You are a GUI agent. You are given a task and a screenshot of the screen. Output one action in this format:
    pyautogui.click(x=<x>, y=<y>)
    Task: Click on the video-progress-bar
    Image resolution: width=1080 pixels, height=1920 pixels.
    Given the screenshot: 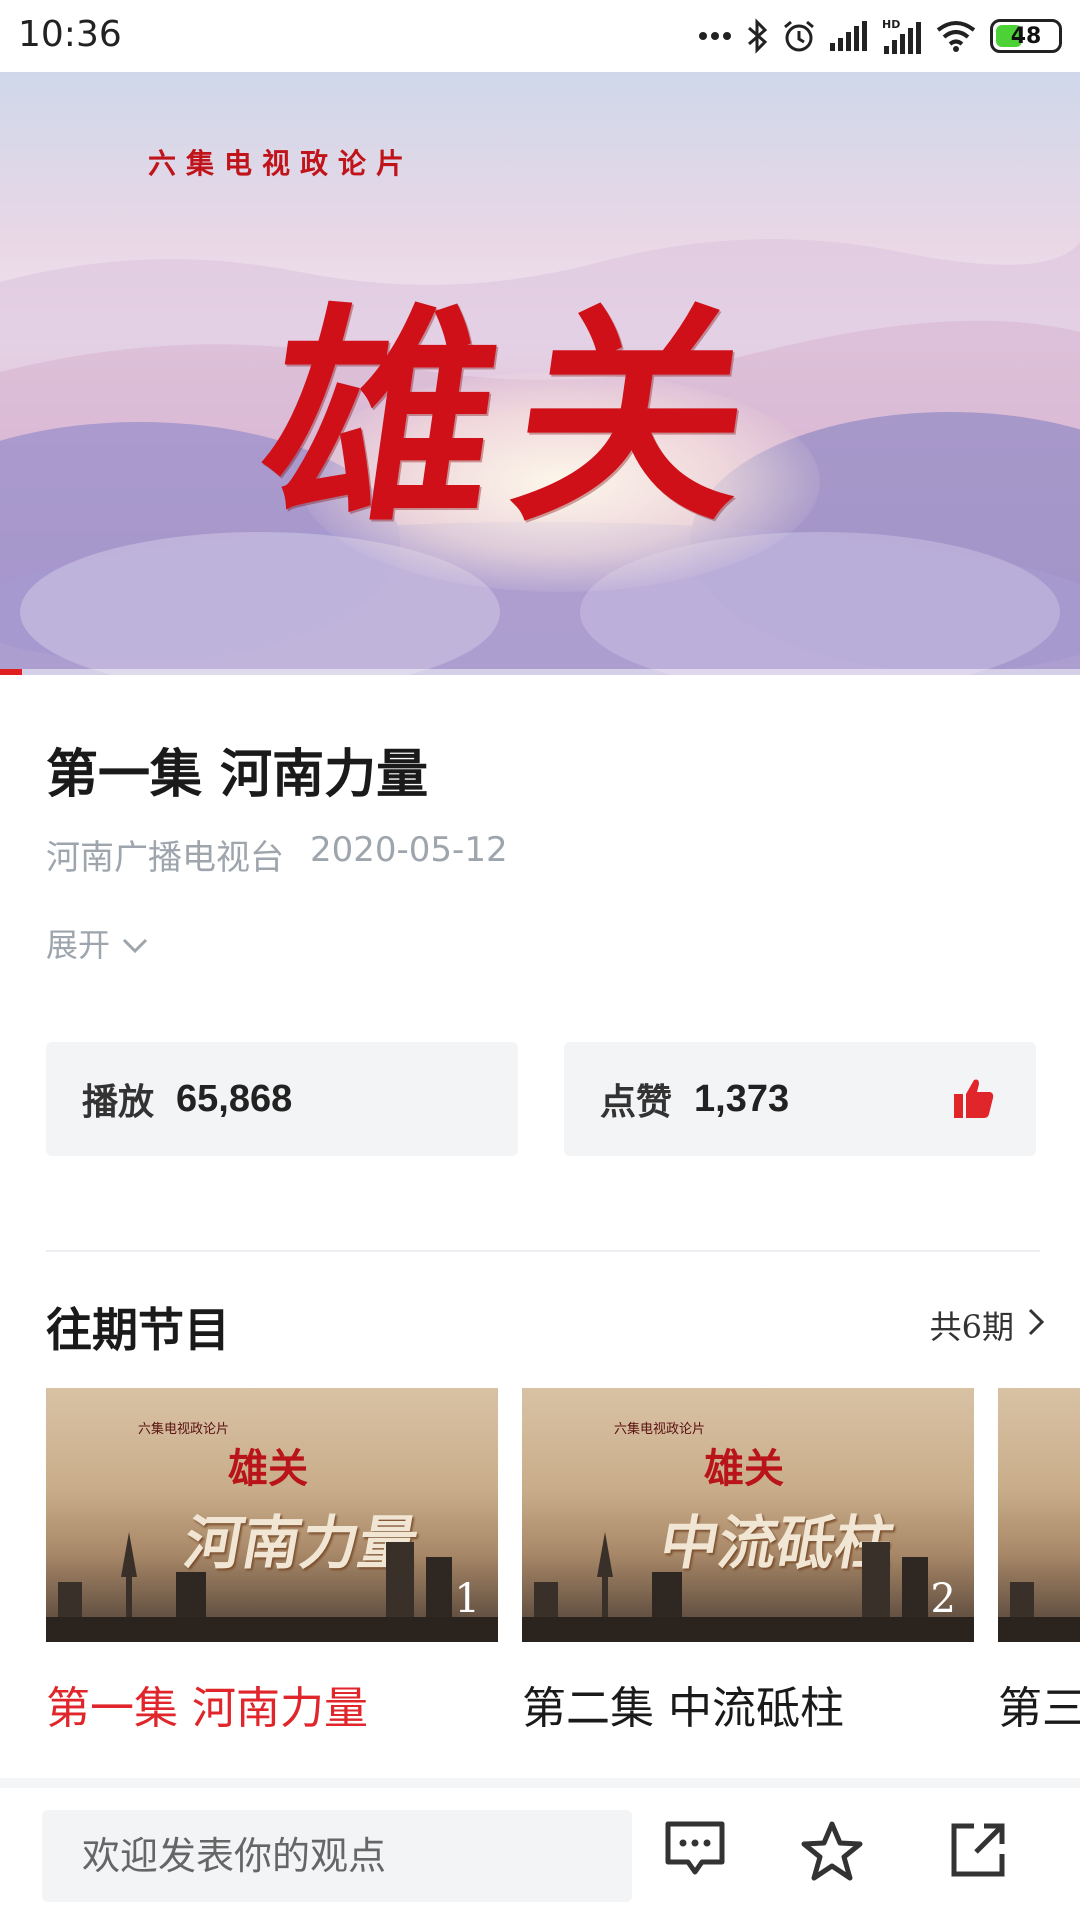 What is the action you would take?
    pyautogui.click(x=540, y=672)
    